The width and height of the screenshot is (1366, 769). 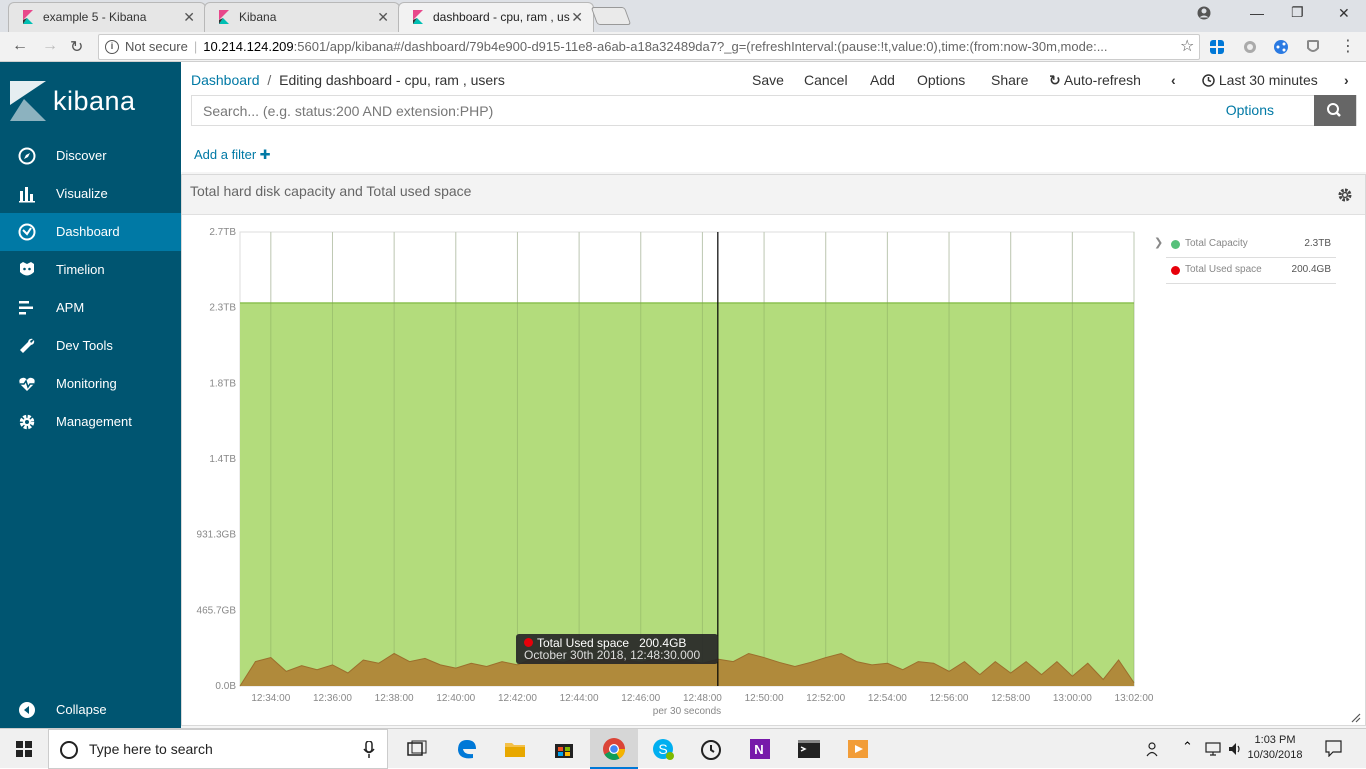 I want to click on sidebar-item-management: Management, so click(x=90, y=422).